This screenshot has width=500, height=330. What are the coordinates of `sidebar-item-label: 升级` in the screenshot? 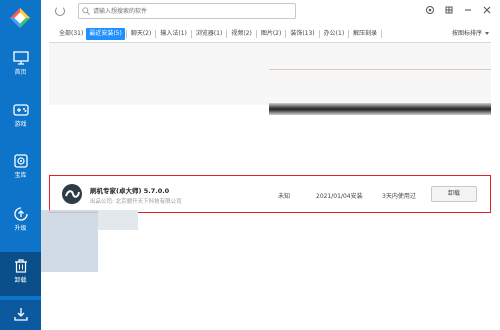 It's located at (20, 228).